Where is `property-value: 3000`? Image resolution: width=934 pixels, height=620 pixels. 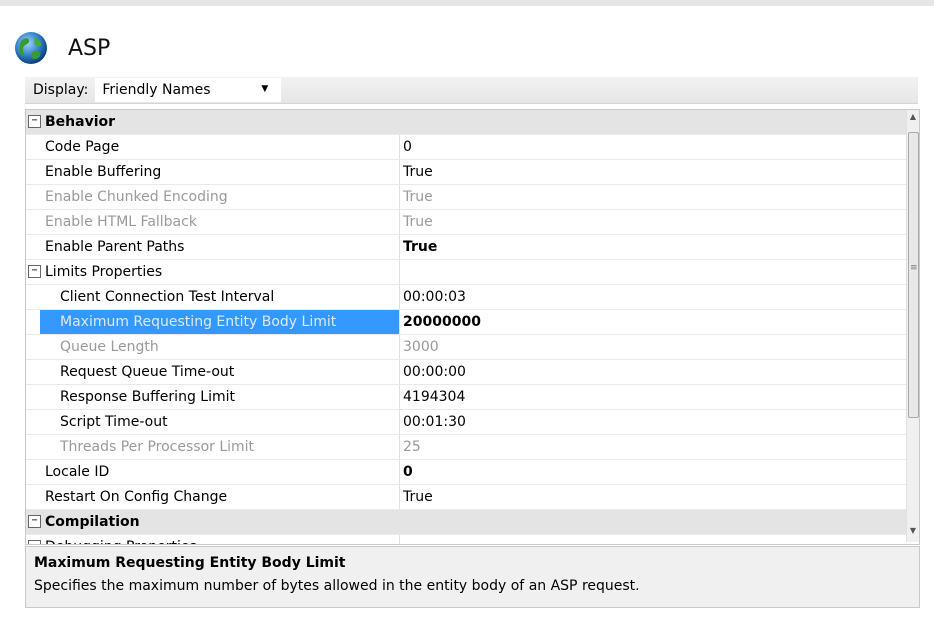 property-value: 3000 is located at coordinates (421, 347).